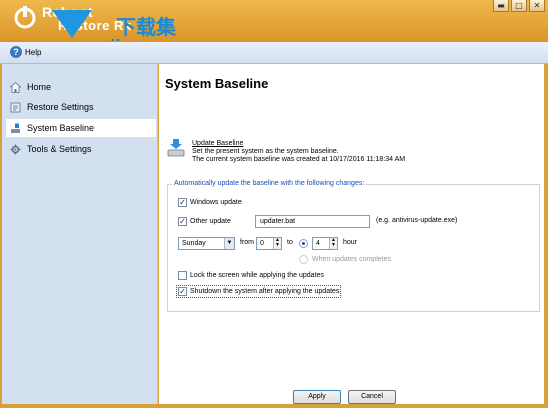 The height and width of the screenshot is (408, 548). What do you see at coordinates (303, 243) in the screenshot?
I see `to-hour-radio` at bounding box center [303, 243].